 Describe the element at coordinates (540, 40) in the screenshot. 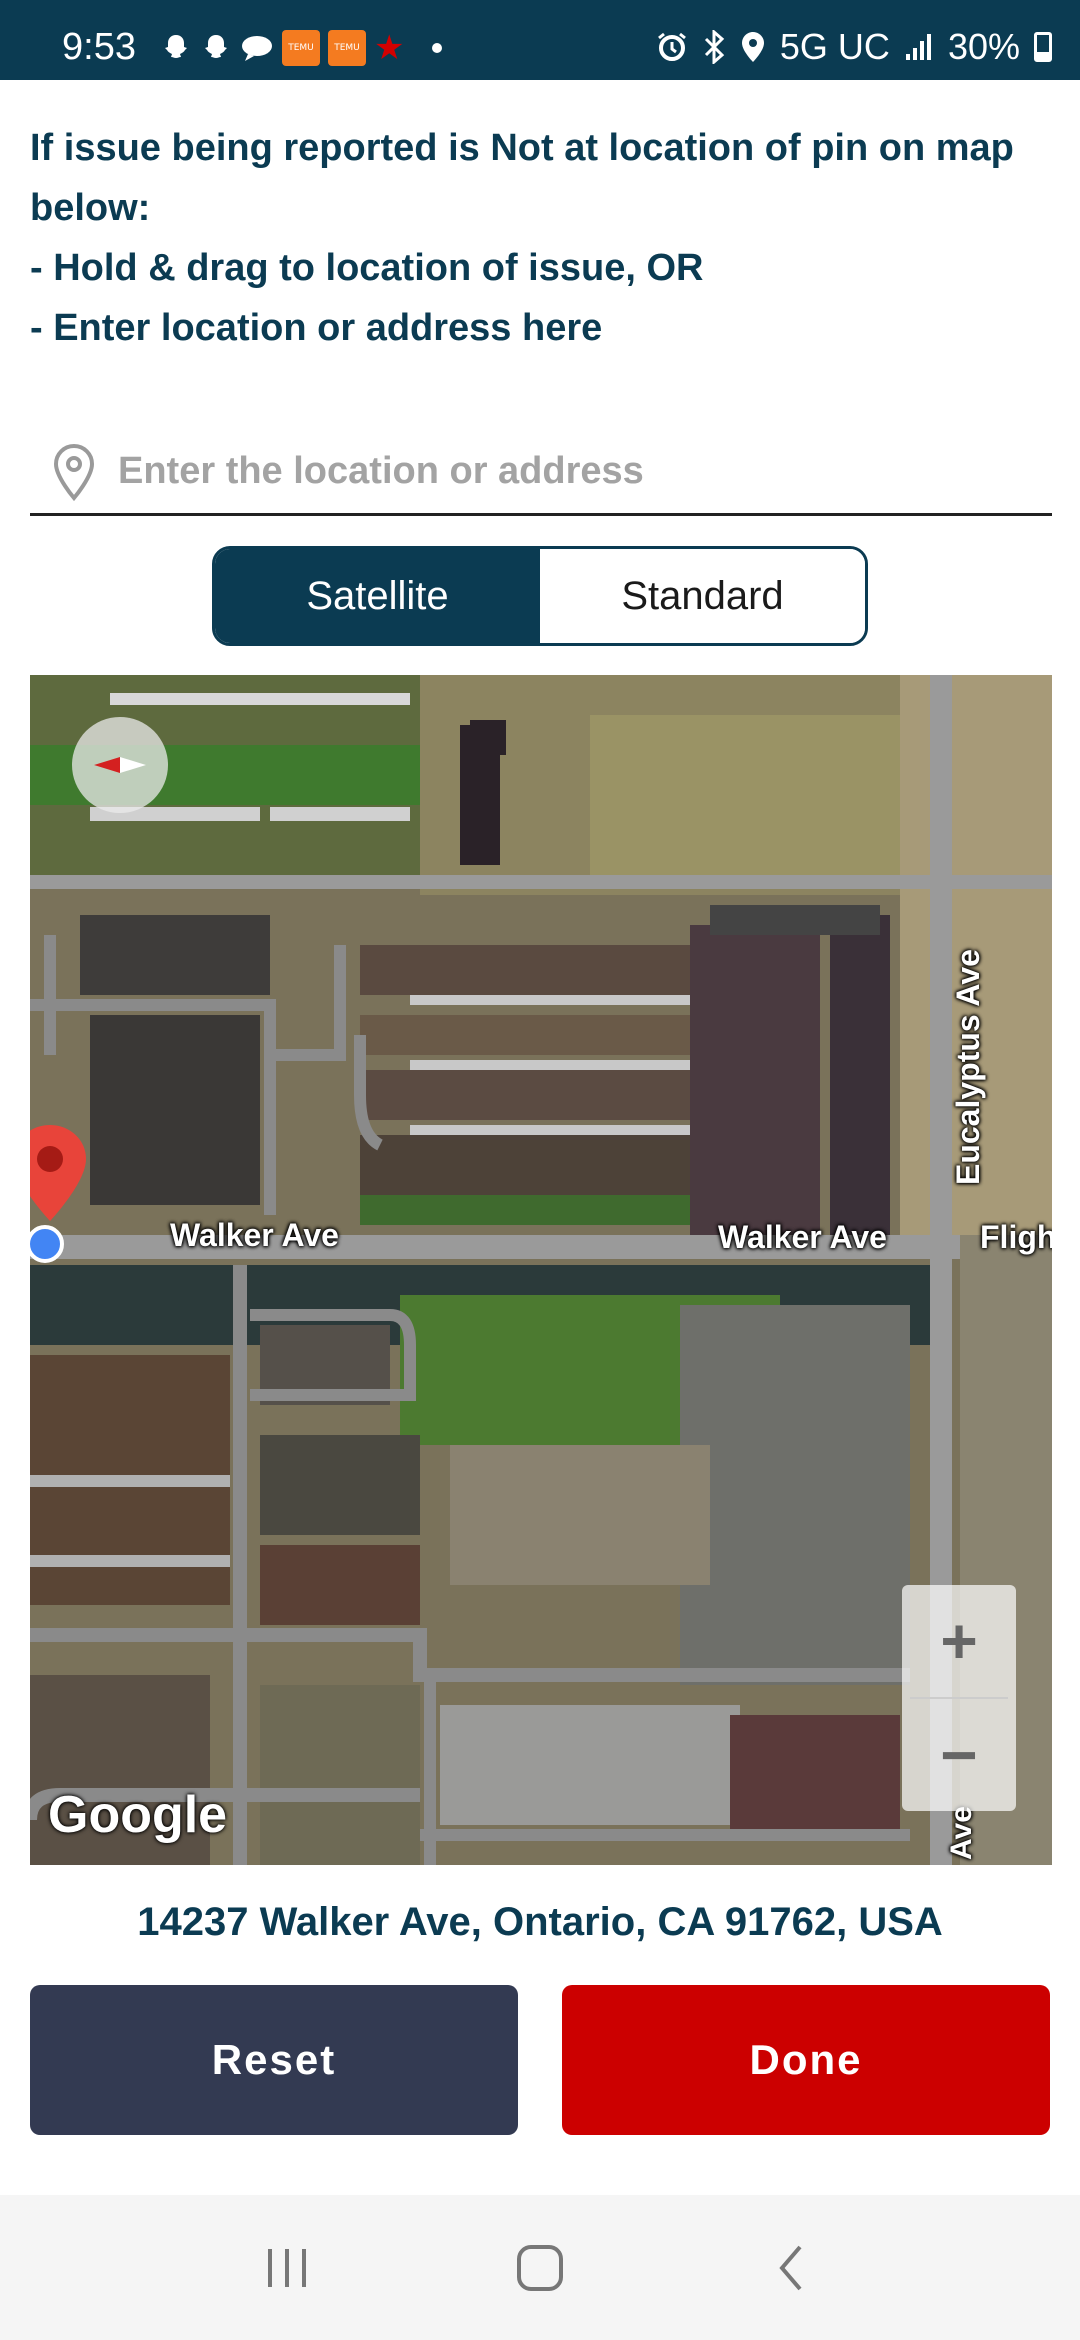

I see `status-bar: 9:53 TEMU TEMU ★ 5G UC 30%` at that location.